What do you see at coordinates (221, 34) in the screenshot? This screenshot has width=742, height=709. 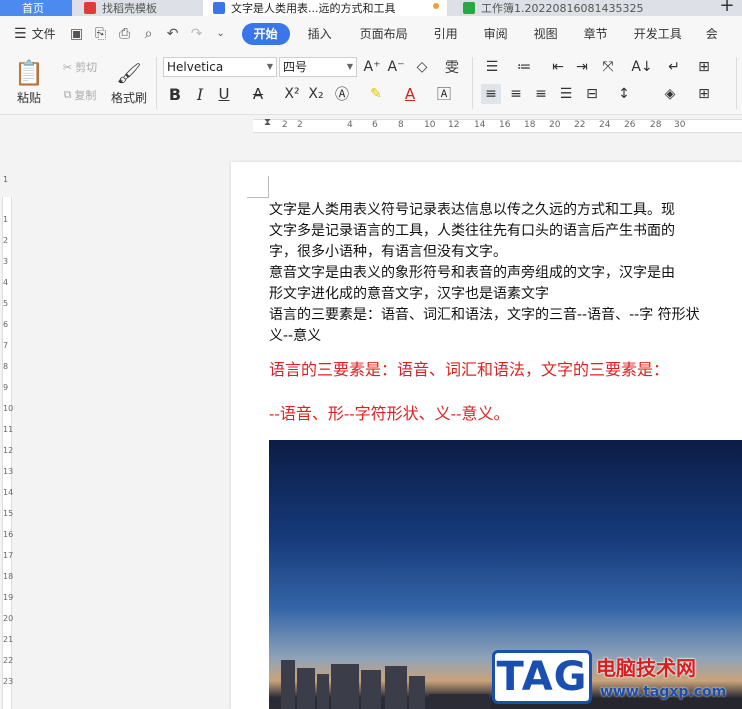 I see `quick-access-dropdown-icon: ⌄` at bounding box center [221, 34].